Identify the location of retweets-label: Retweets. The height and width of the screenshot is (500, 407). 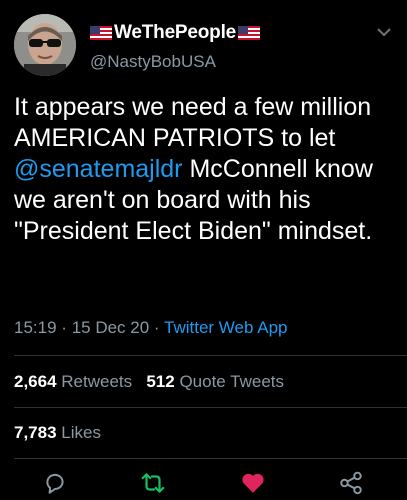
(97, 381).